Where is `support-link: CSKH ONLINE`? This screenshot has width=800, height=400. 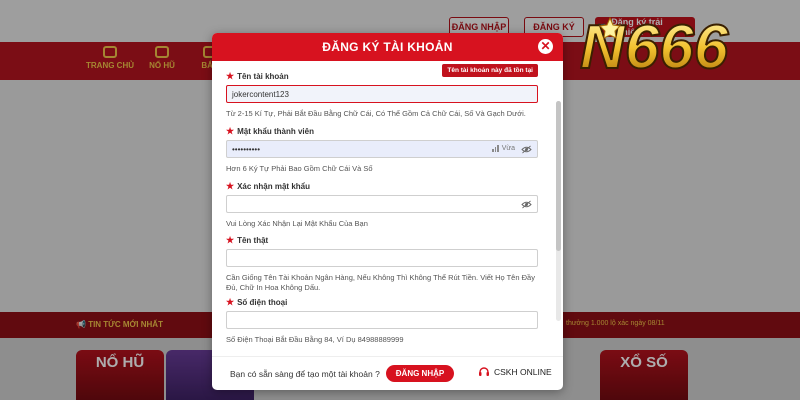 support-link: CSKH ONLINE is located at coordinates (515, 372).